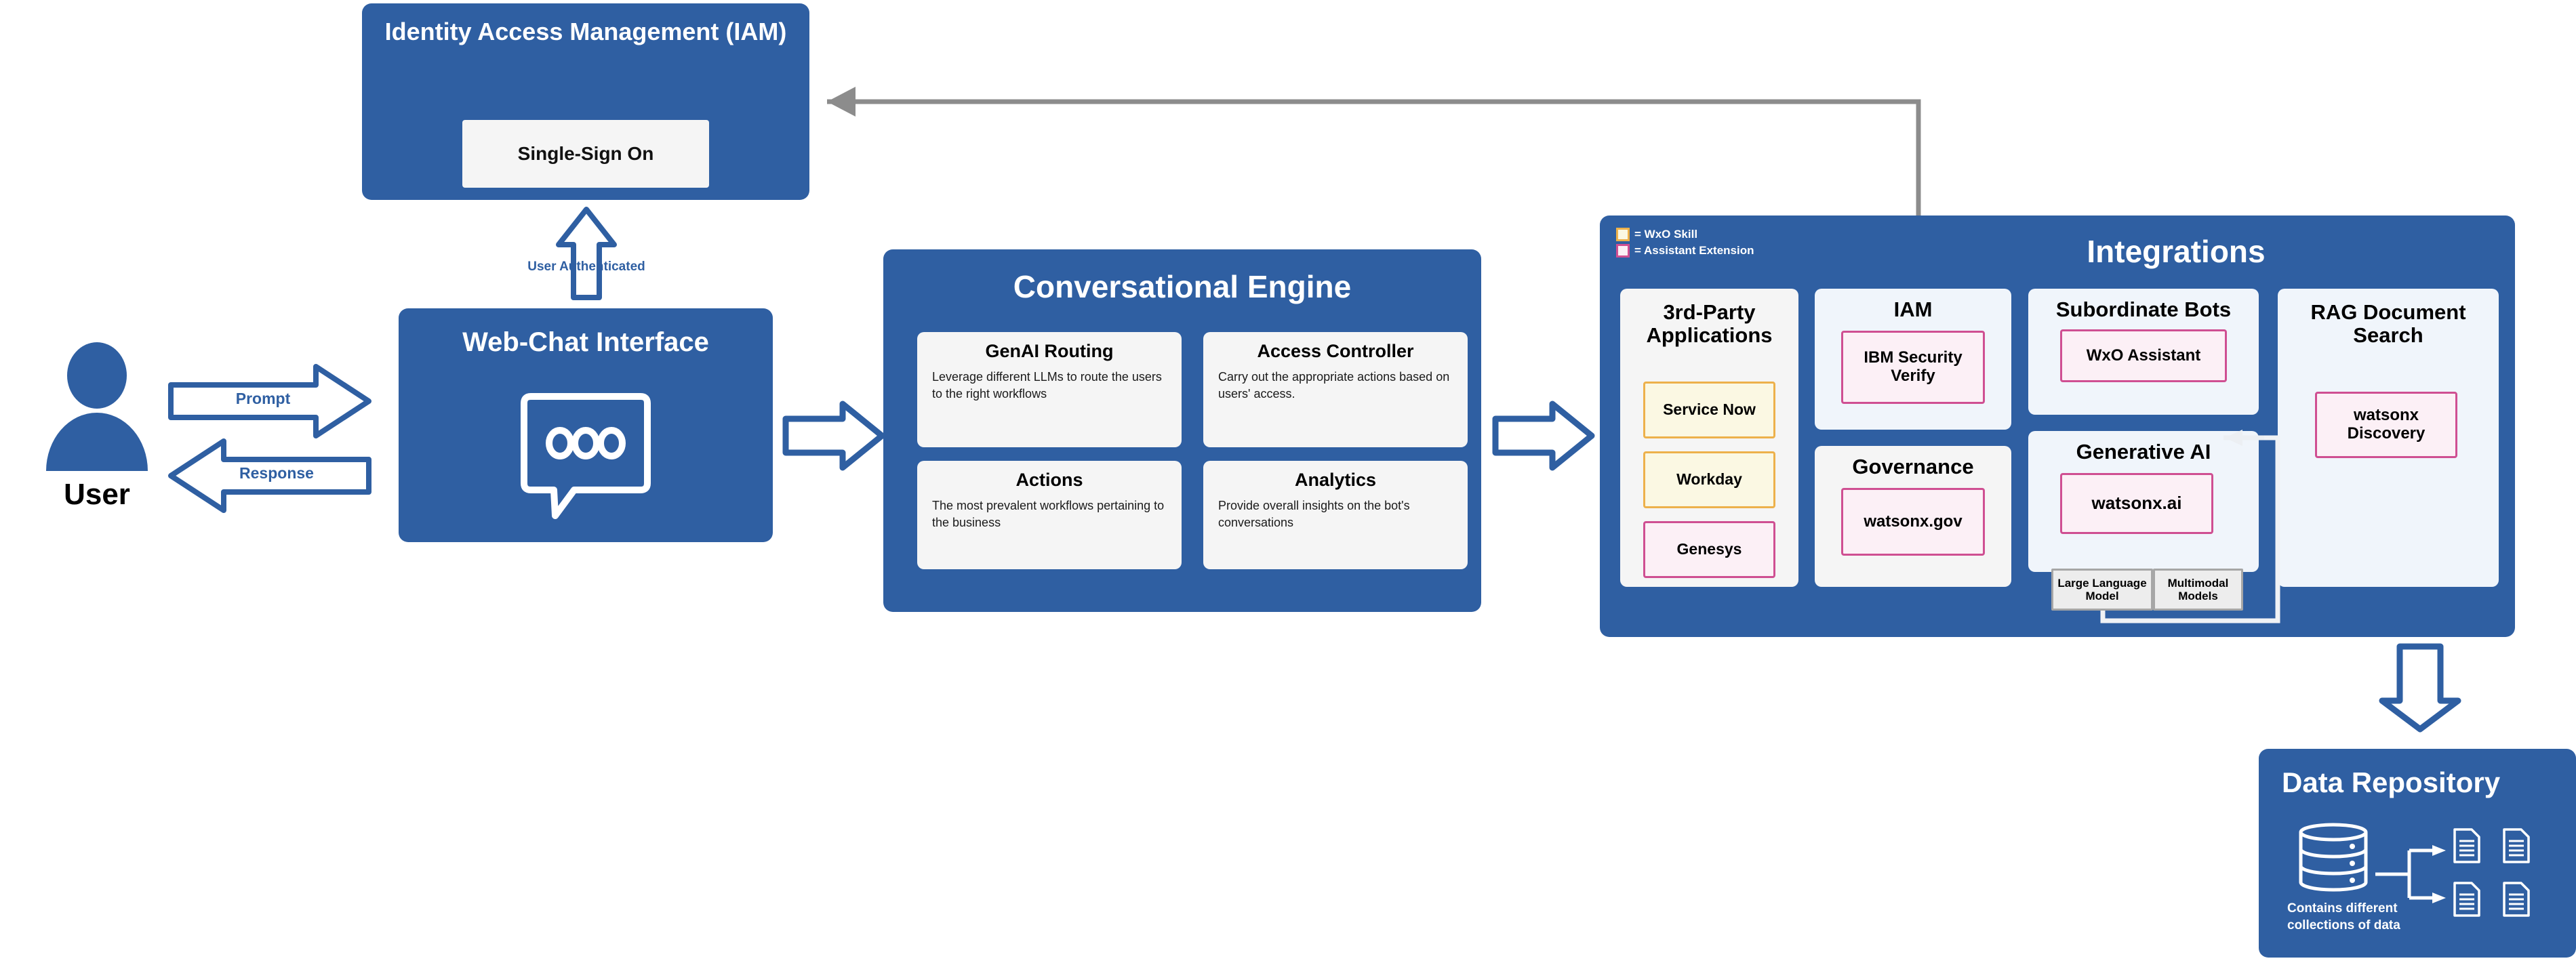  I want to click on rag-document-search-card: RAG Document Search watsonx Discovery, so click(2388, 438).